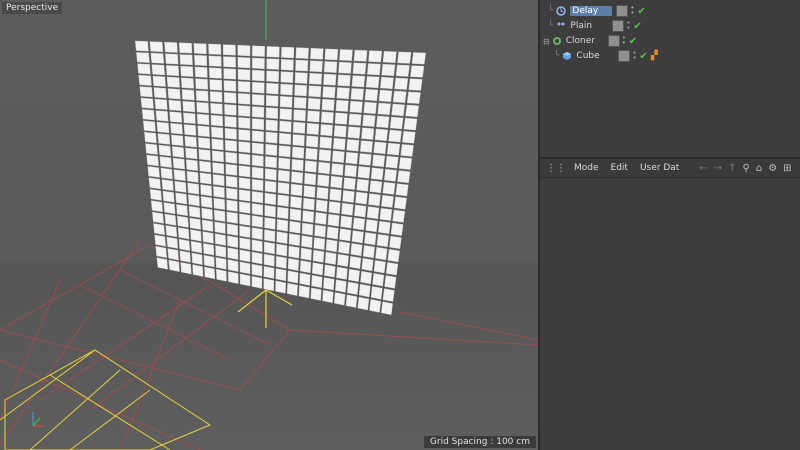 The width and height of the screenshot is (800, 450). Describe the element at coordinates (590, 41) in the screenshot. I see `tree-item-cloner: ⊟ Cloner • • ✔` at that location.